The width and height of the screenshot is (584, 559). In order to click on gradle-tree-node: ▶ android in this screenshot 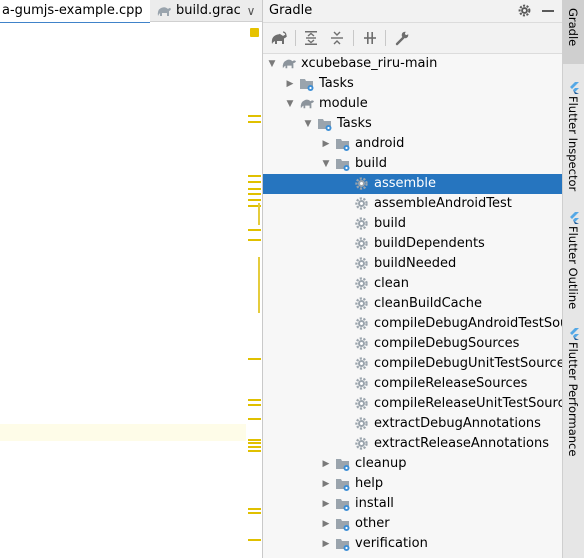, I will do `click(412, 144)`.